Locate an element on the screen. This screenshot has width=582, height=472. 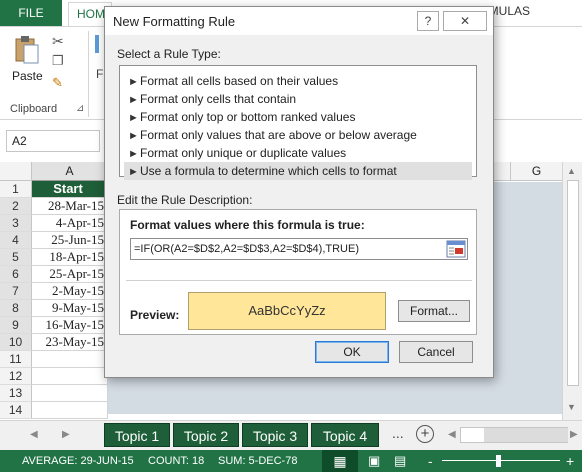
paste-label: Paste is located at coordinates (27, 76).